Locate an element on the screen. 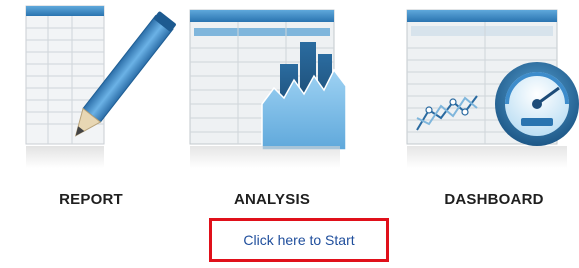 The width and height of the screenshot is (579, 268). start-highlight-box: Click here to Start is located at coordinates (299, 240).